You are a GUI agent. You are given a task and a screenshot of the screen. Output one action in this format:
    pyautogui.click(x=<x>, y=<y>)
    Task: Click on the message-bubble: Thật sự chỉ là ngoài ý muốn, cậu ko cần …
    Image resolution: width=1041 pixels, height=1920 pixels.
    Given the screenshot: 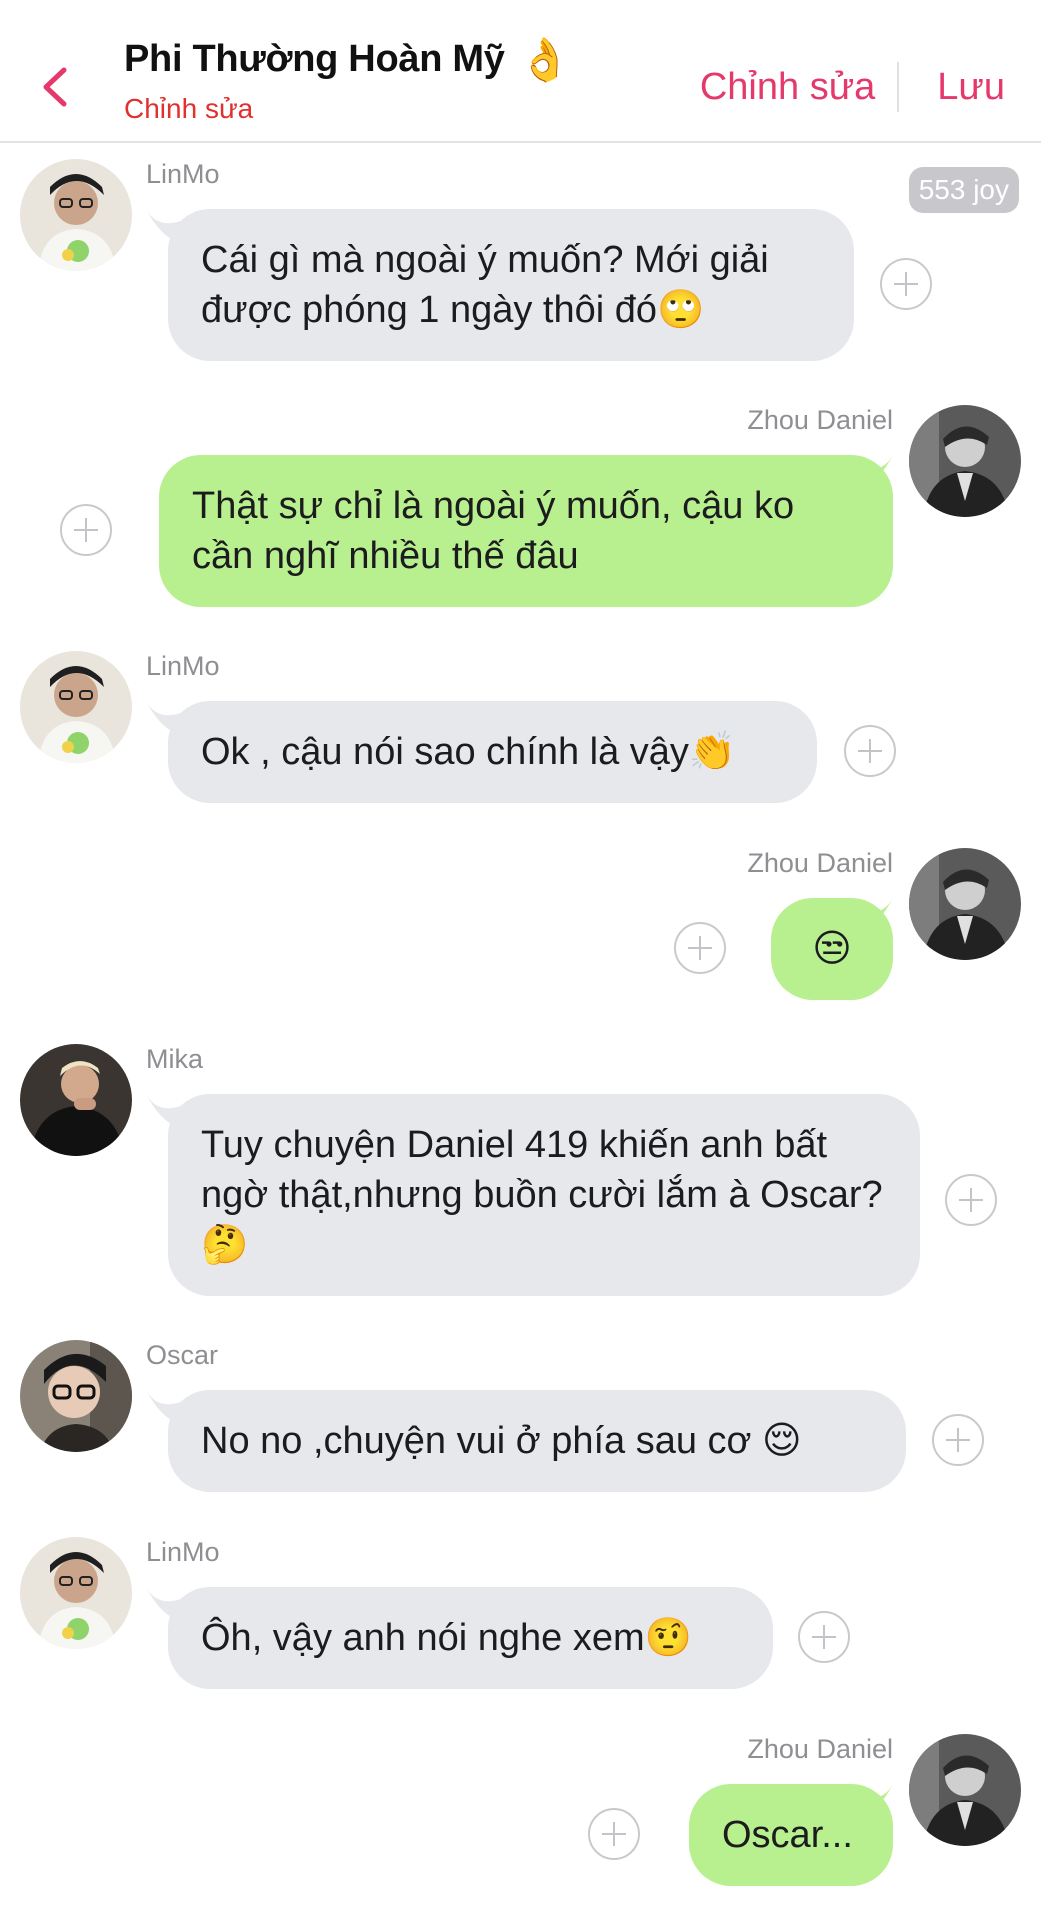 What is the action you would take?
    pyautogui.click(x=526, y=531)
    